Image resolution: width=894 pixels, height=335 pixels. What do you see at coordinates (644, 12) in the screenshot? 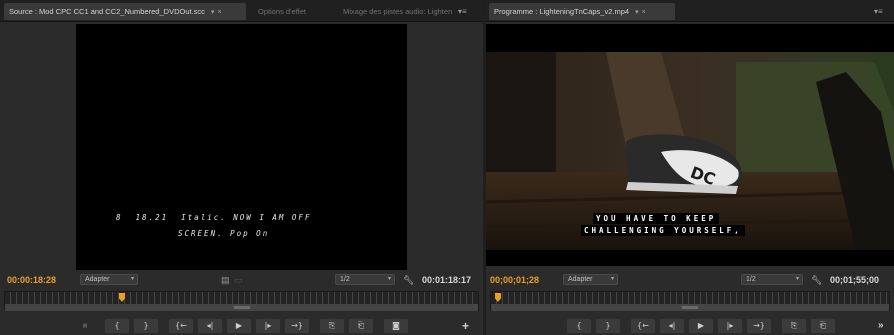
I see `tab-program-close-icon: ×` at bounding box center [644, 12].